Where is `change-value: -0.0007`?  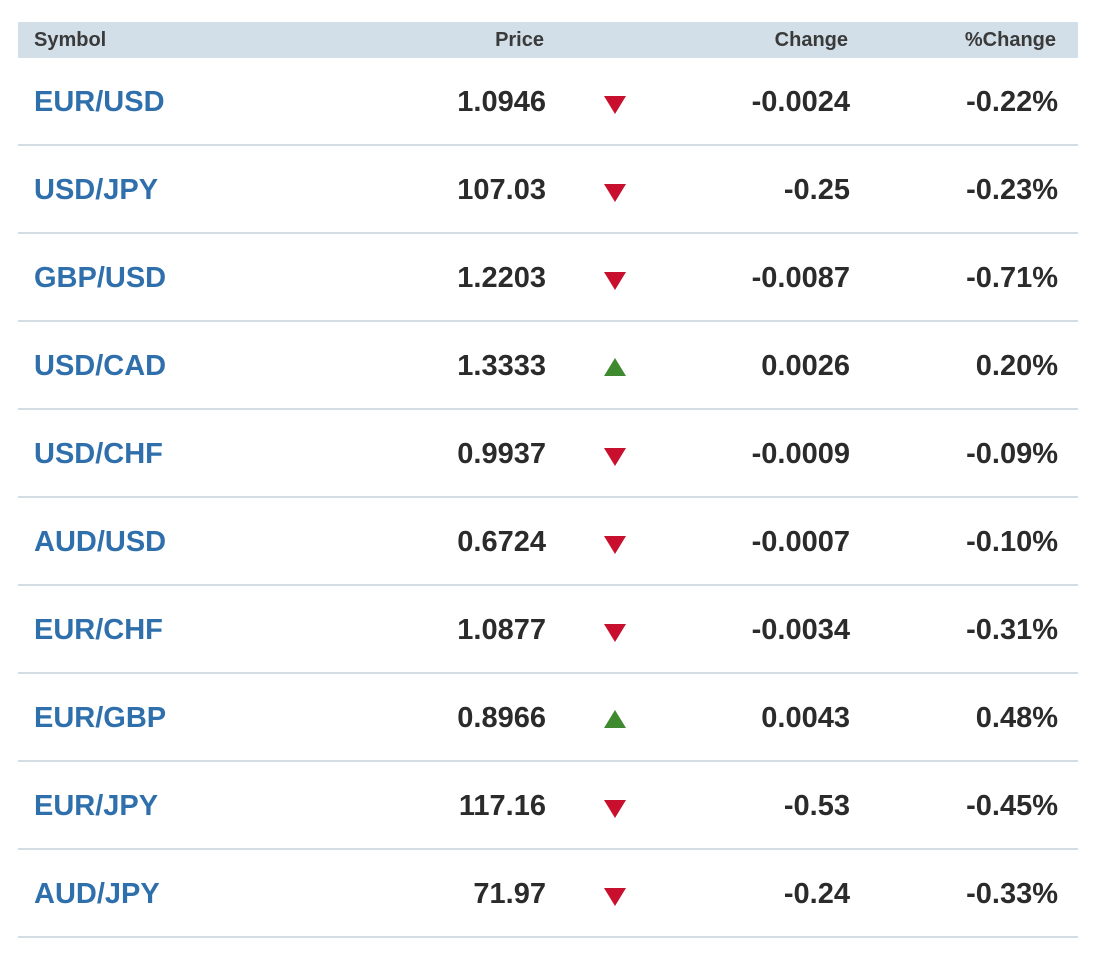 change-value: -0.0007 is located at coordinates (800, 542).